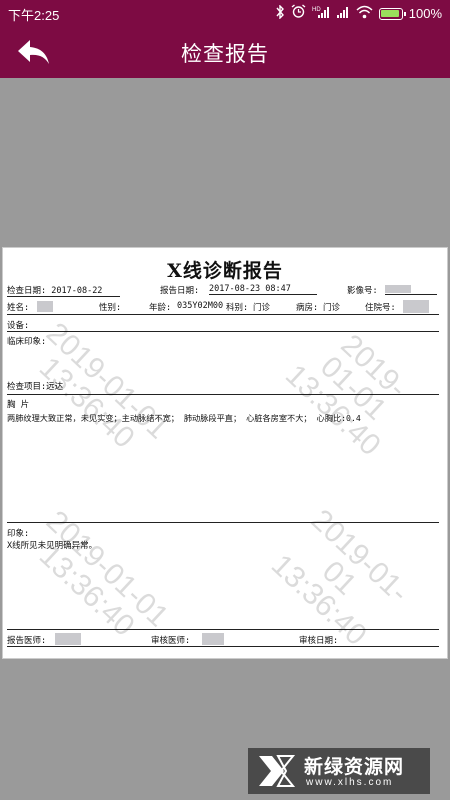  Describe the element at coordinates (298, 13) in the screenshot. I see `alarm-icon` at that location.